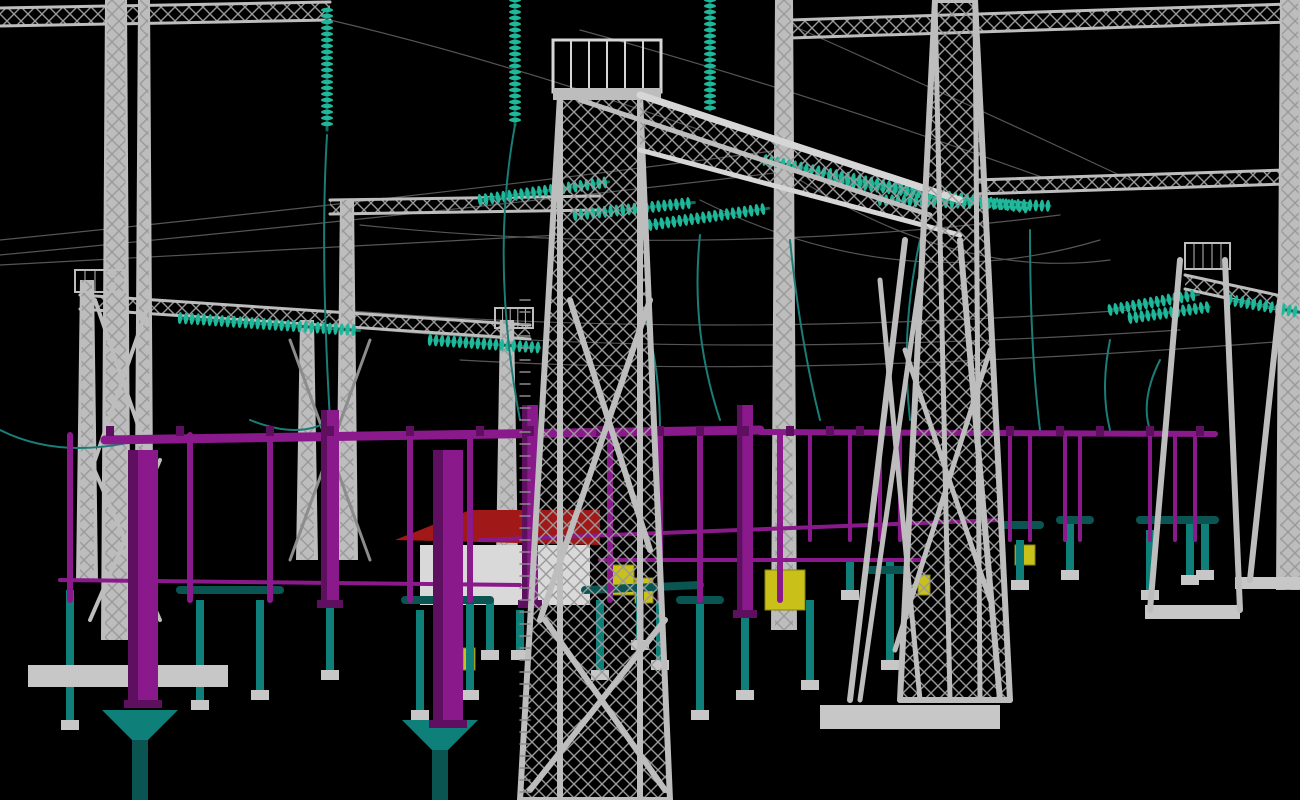 This screenshot has height=800, width=1300. I want to click on column-mid-right, so click(784, 315).